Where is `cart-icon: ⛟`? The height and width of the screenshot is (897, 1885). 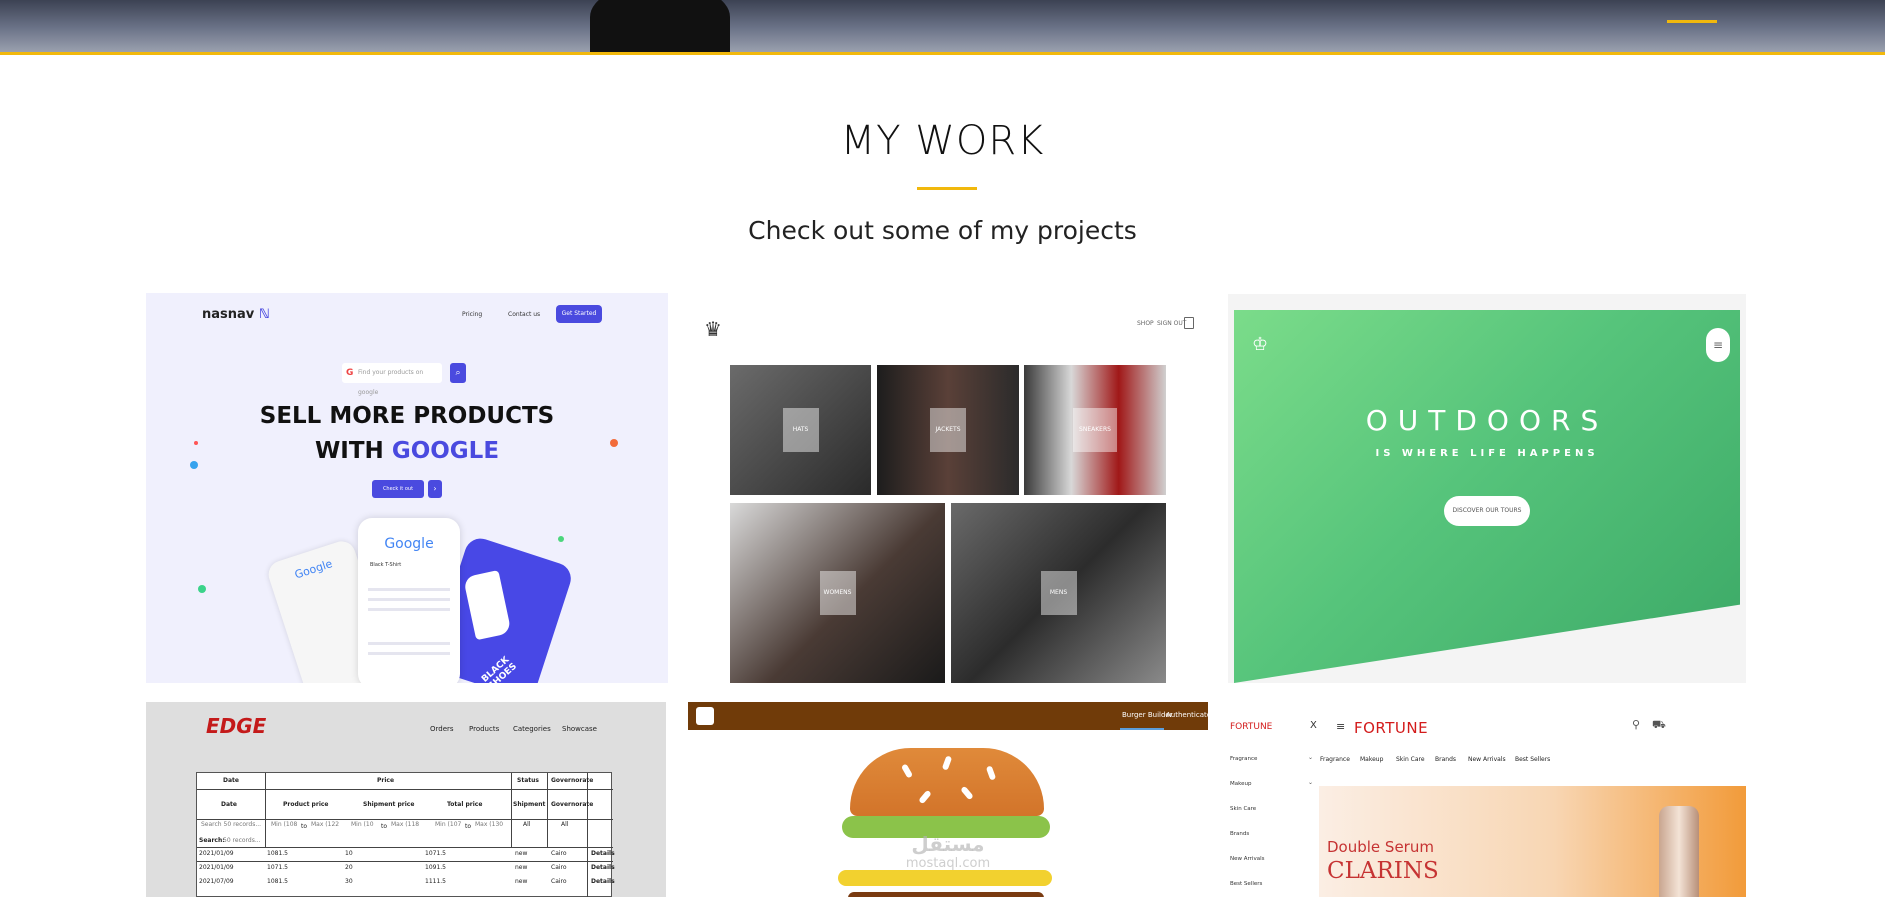
cart-icon: ⛟ is located at coordinates (1659, 724).